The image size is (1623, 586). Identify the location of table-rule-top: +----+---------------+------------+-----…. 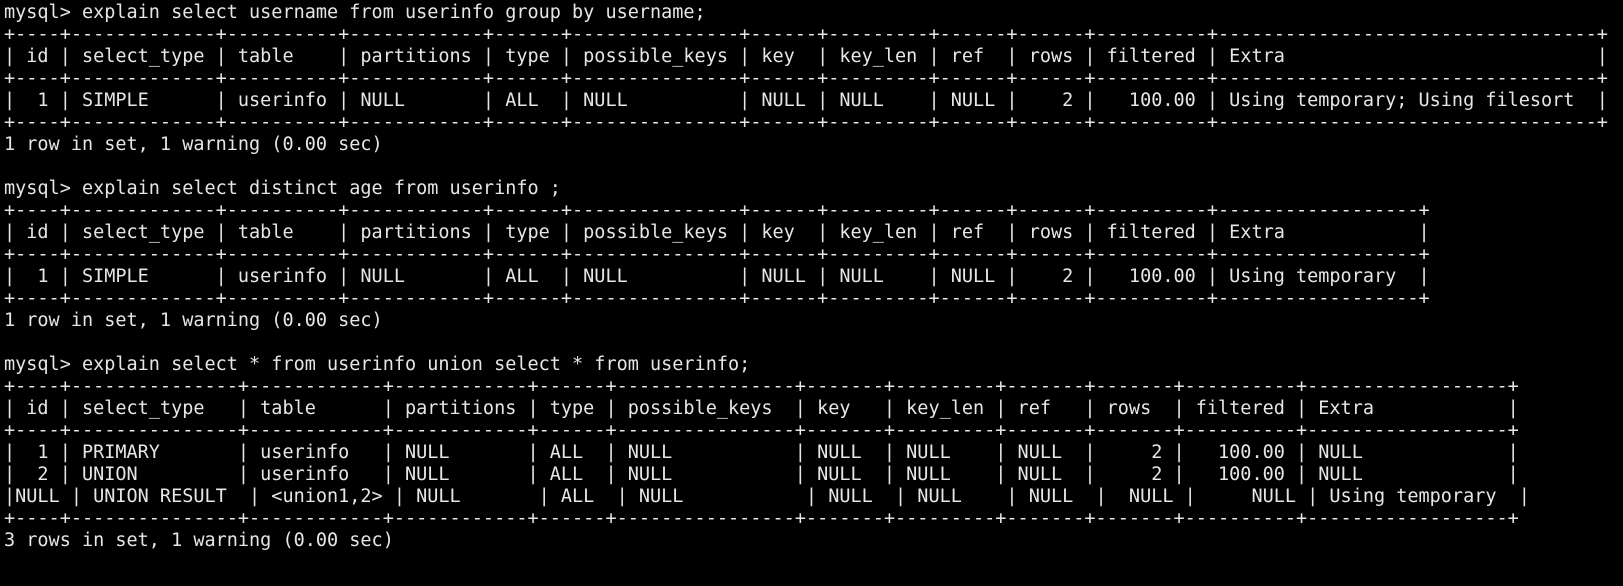
(761, 386).